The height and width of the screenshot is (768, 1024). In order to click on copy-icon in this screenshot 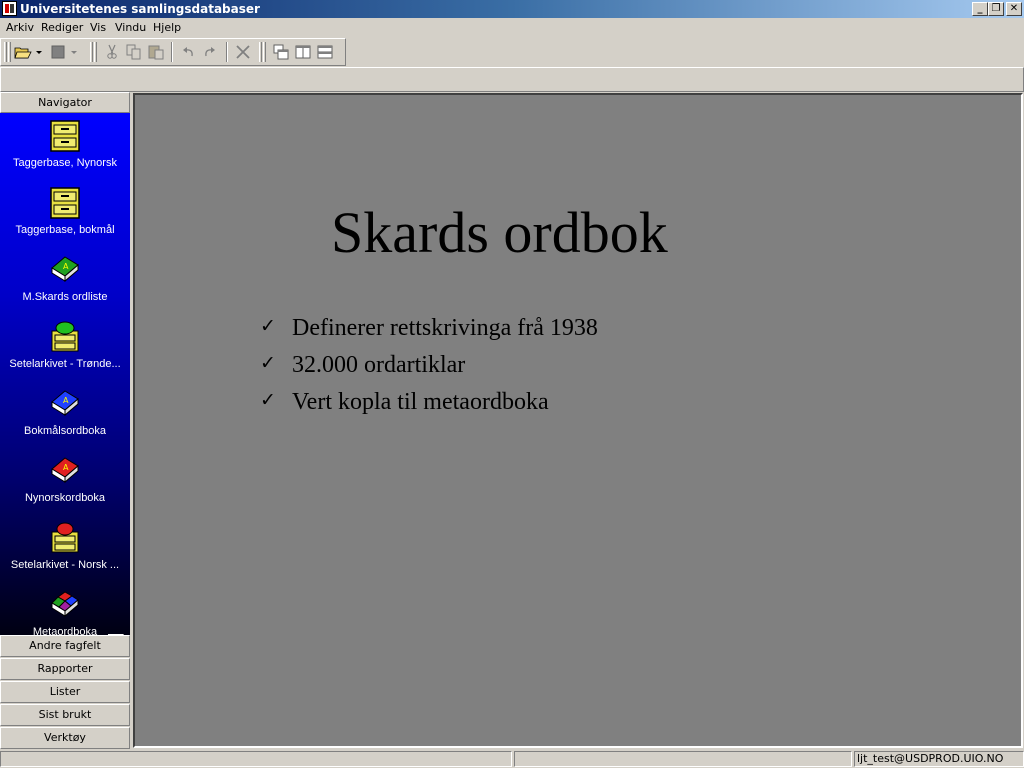, I will do `click(133, 52)`.